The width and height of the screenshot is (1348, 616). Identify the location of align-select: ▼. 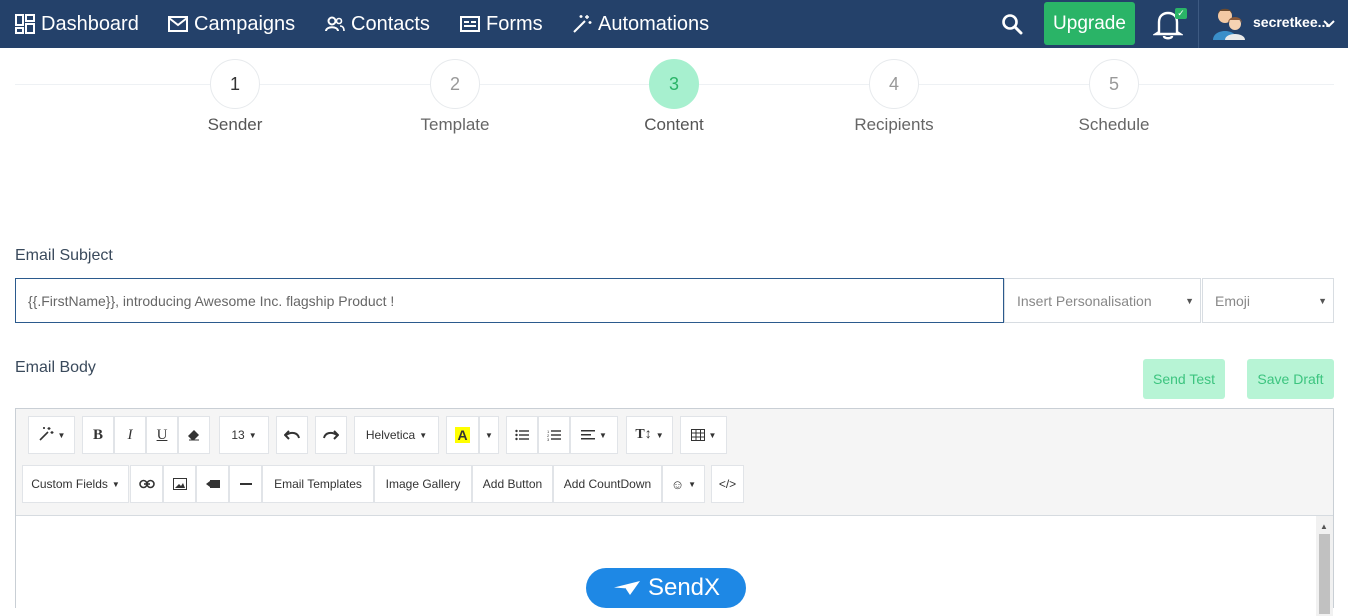
(594, 435).